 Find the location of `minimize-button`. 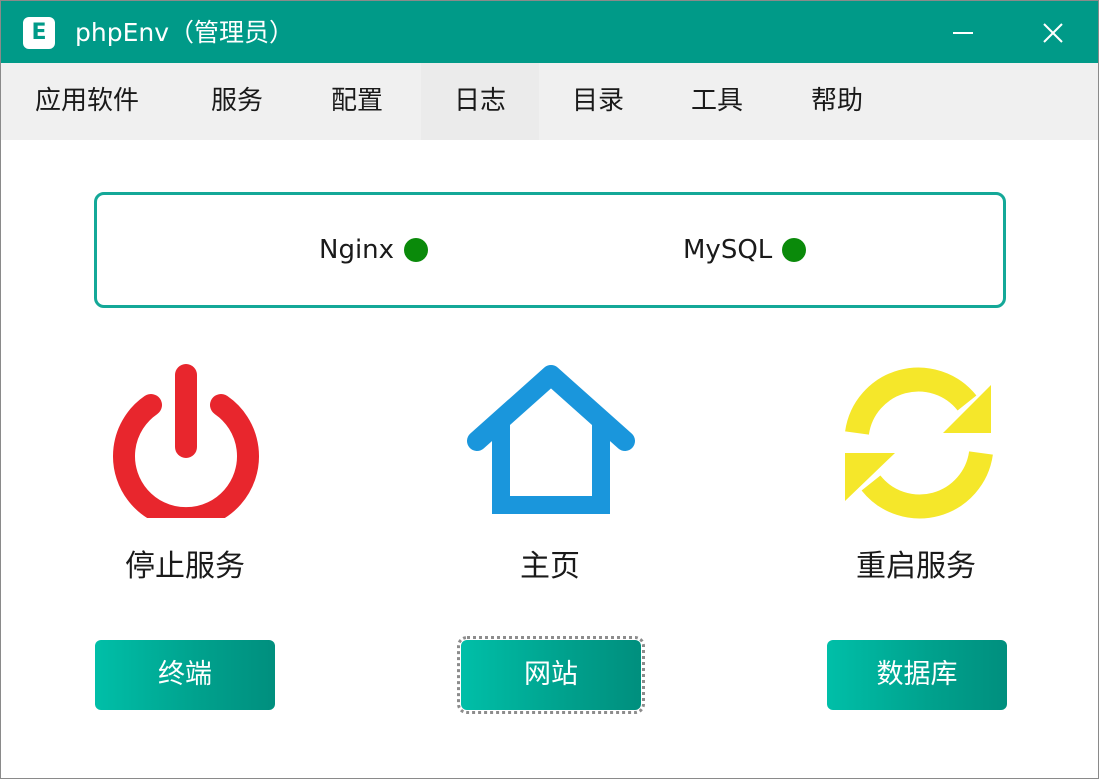

minimize-button is located at coordinates (963, 33).